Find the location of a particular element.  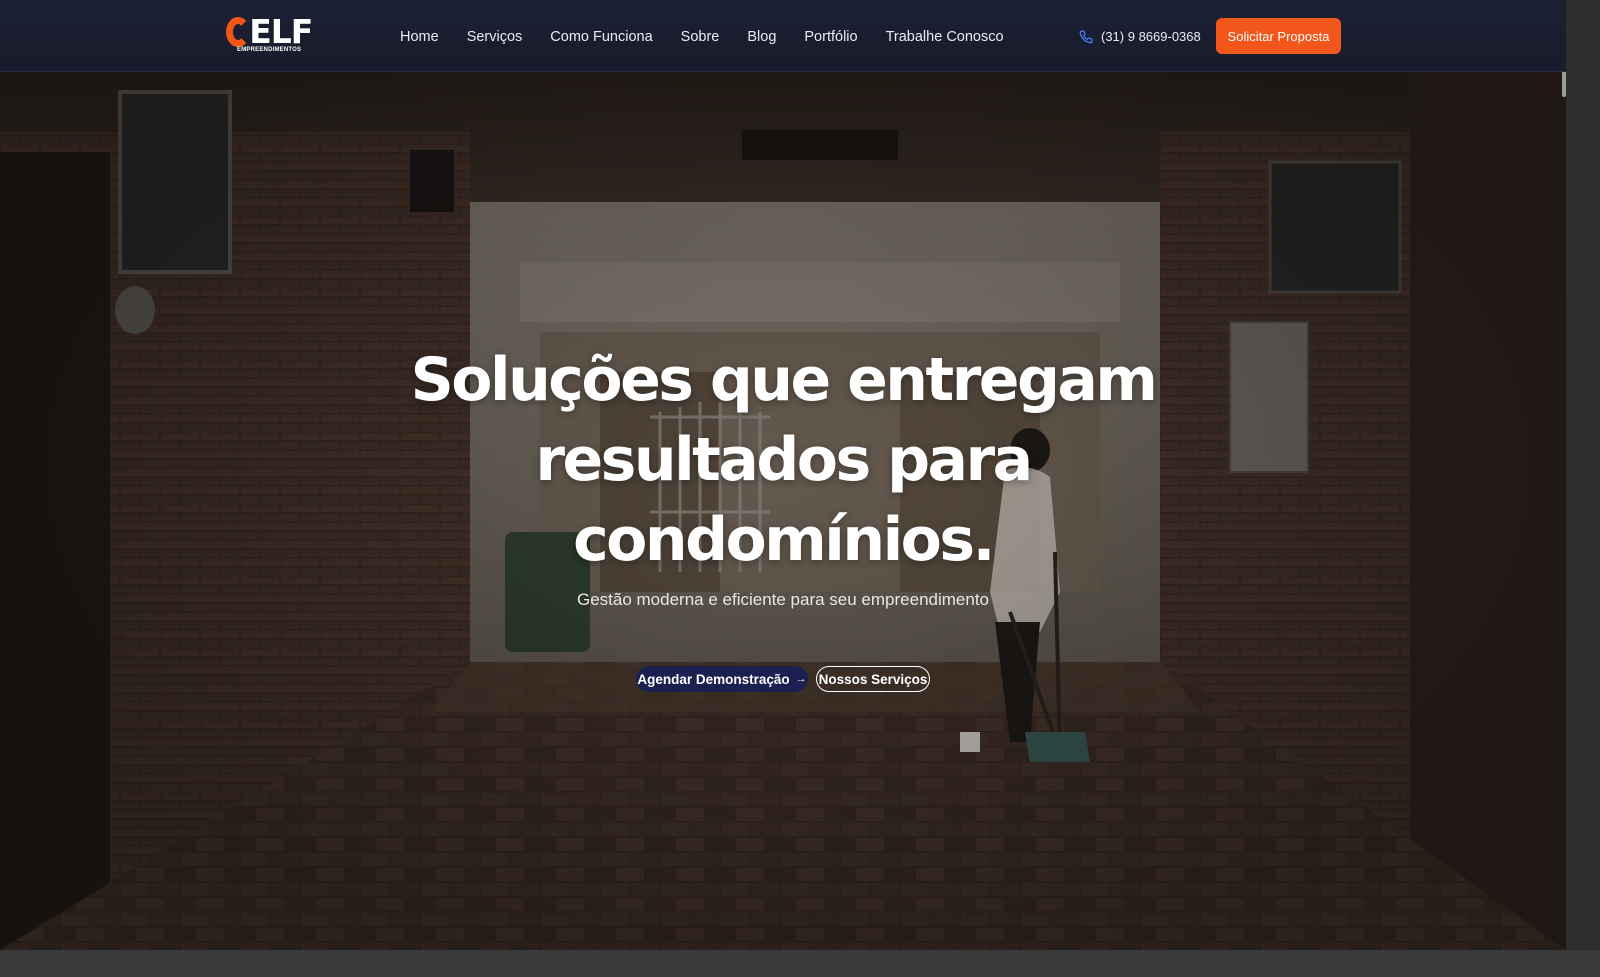

logo-subtitle: EMPREENDIMENTOS is located at coordinates (269, 50).